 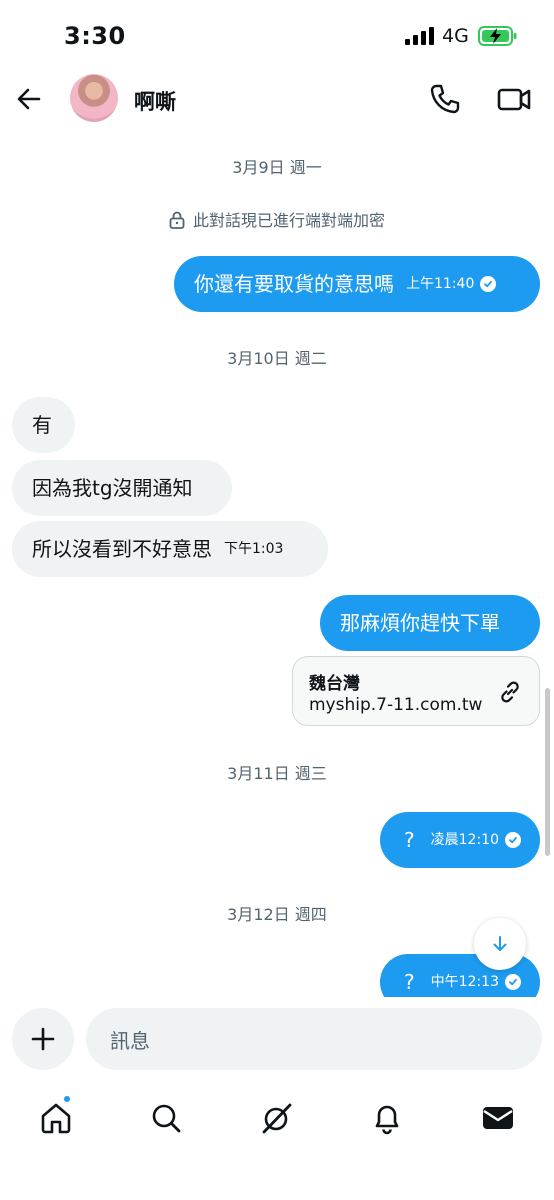 What do you see at coordinates (416, 691) in the screenshot?
I see `link-preview-card: 魏台灣 myship.7-11.com.tw` at bounding box center [416, 691].